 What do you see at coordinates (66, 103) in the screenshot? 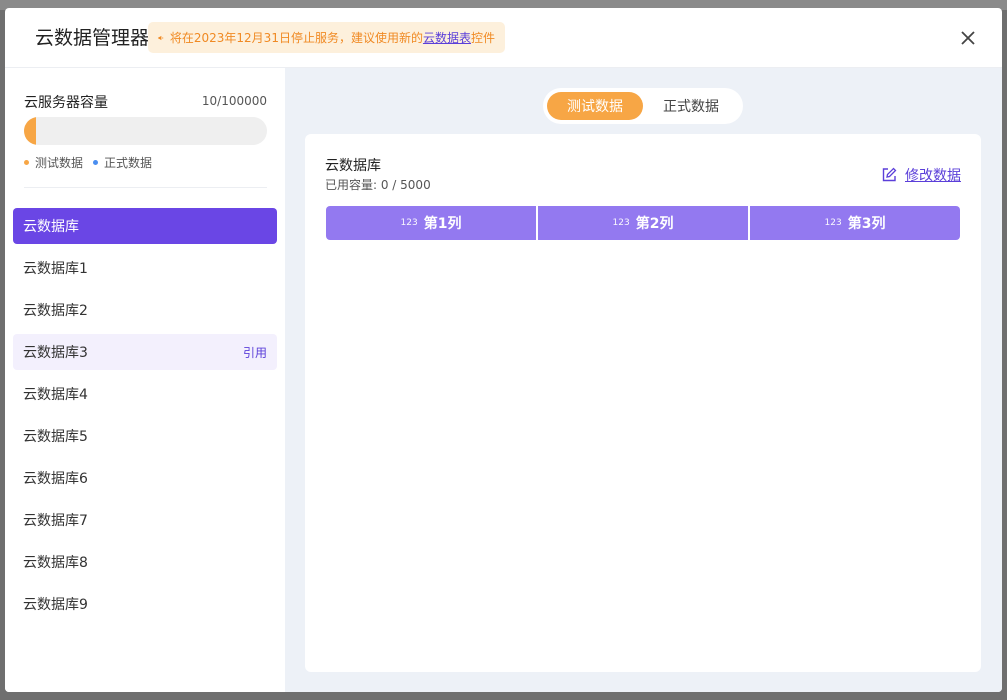
I see `capacity-title: 云服务器容量` at bounding box center [66, 103].